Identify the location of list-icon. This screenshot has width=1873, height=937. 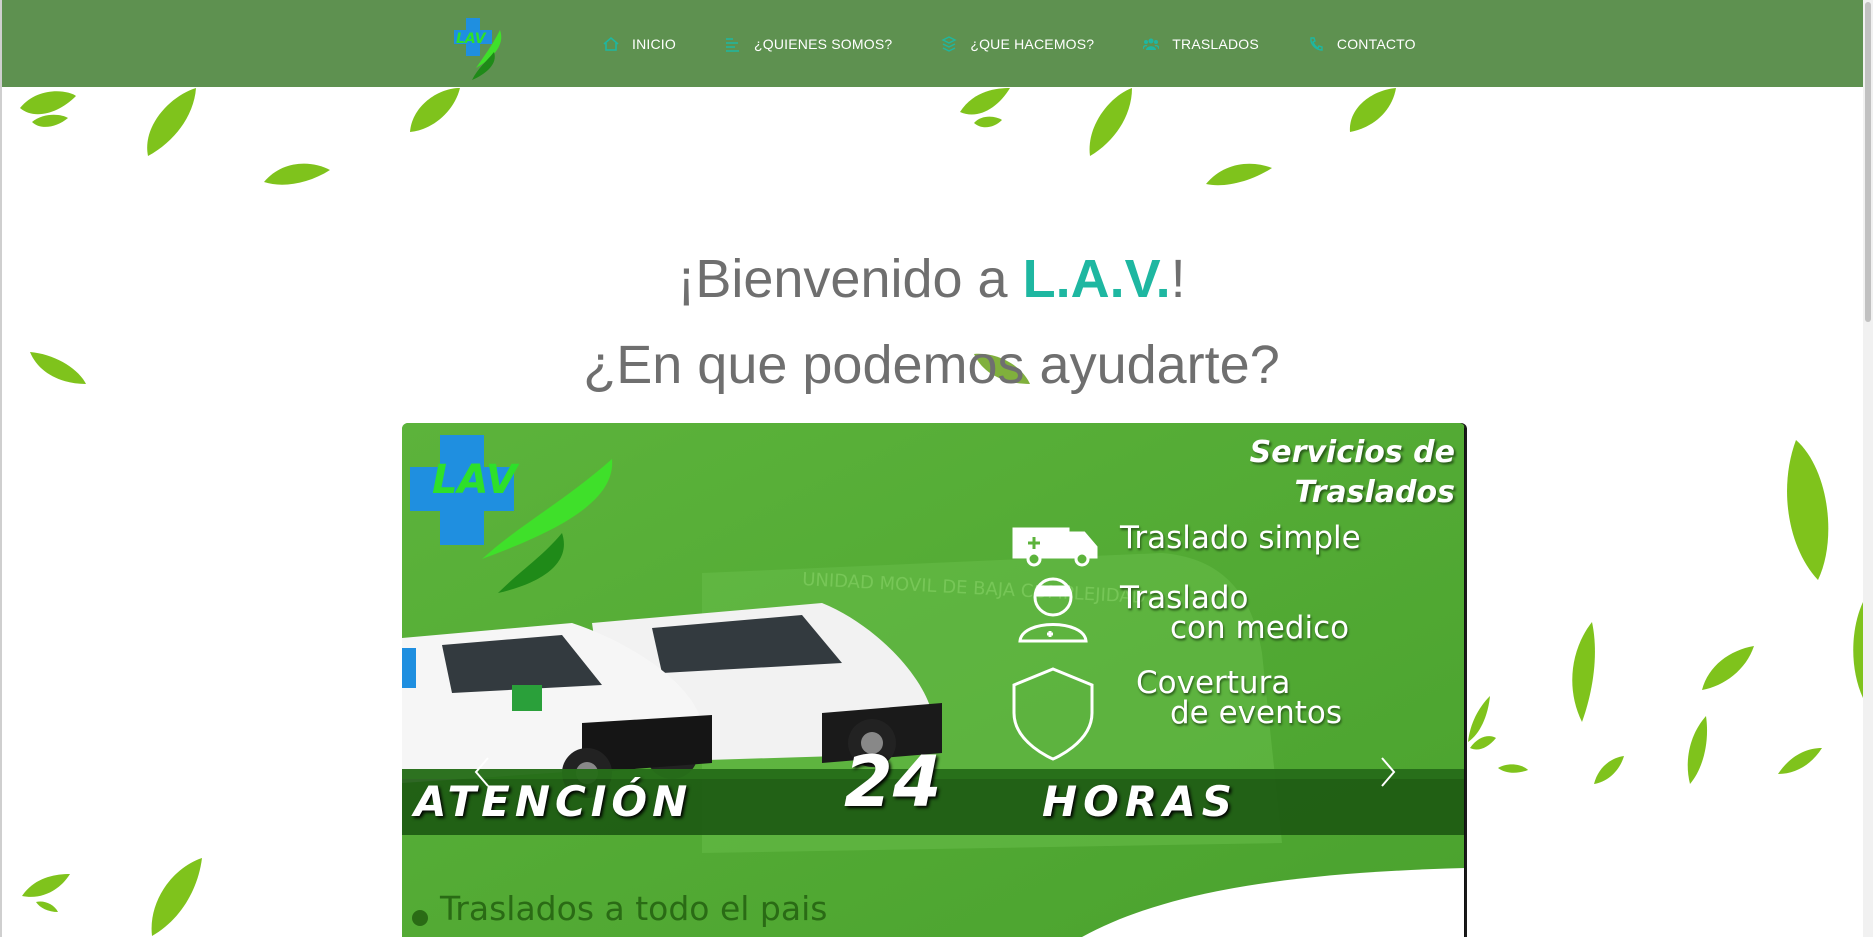
(733, 44).